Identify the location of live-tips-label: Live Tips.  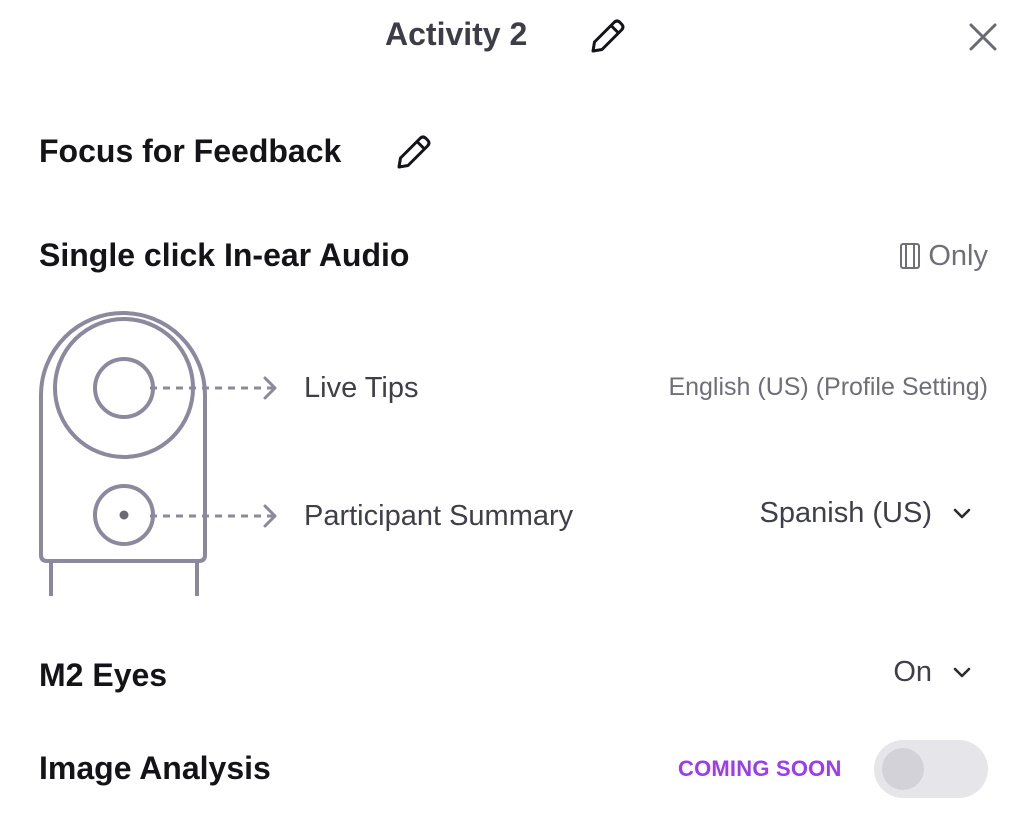
(361, 388).